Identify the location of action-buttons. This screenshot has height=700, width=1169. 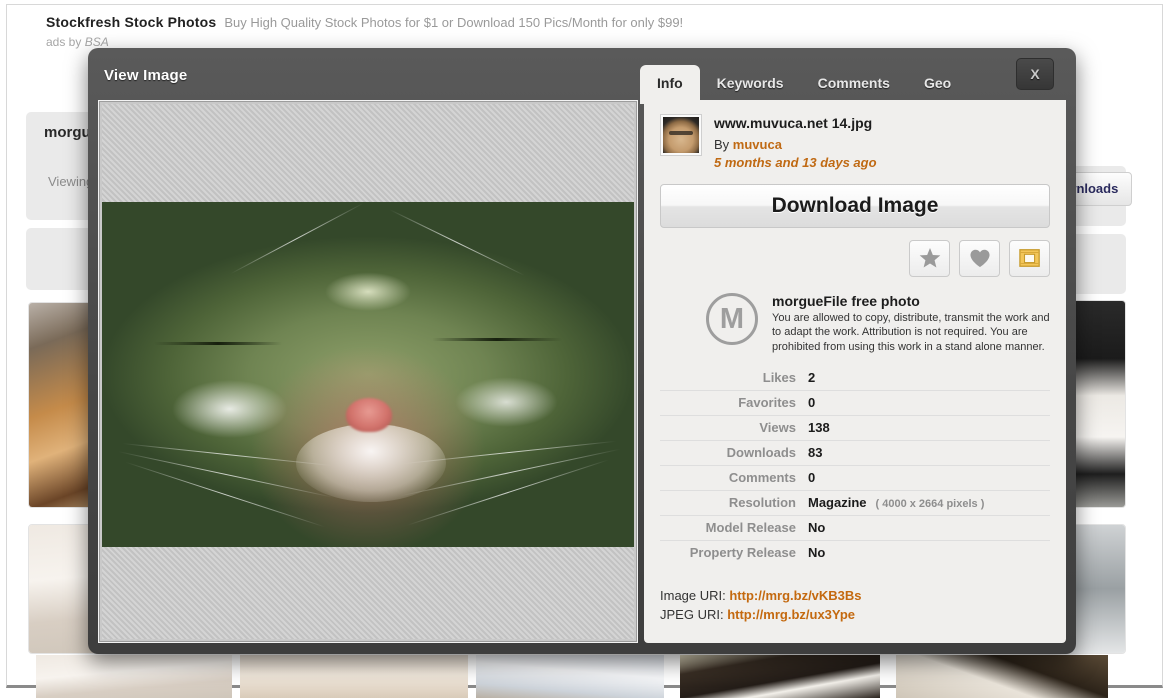
(855, 258).